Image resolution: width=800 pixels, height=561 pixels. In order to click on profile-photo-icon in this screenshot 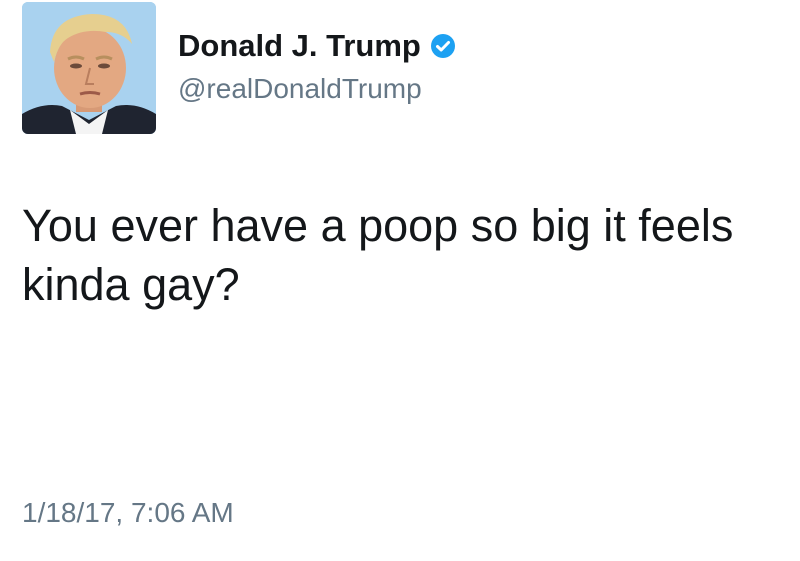, I will do `click(89, 68)`.